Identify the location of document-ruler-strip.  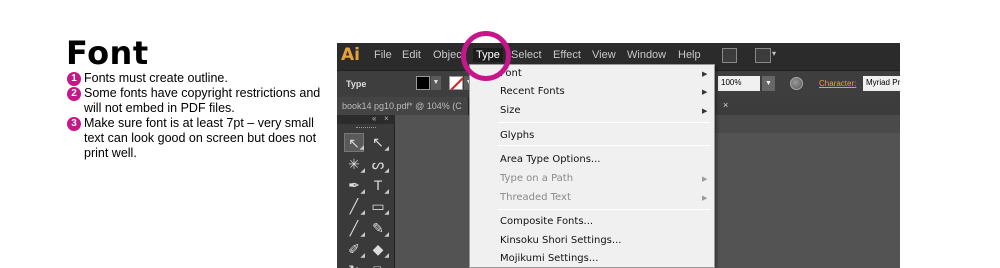
(806, 124).